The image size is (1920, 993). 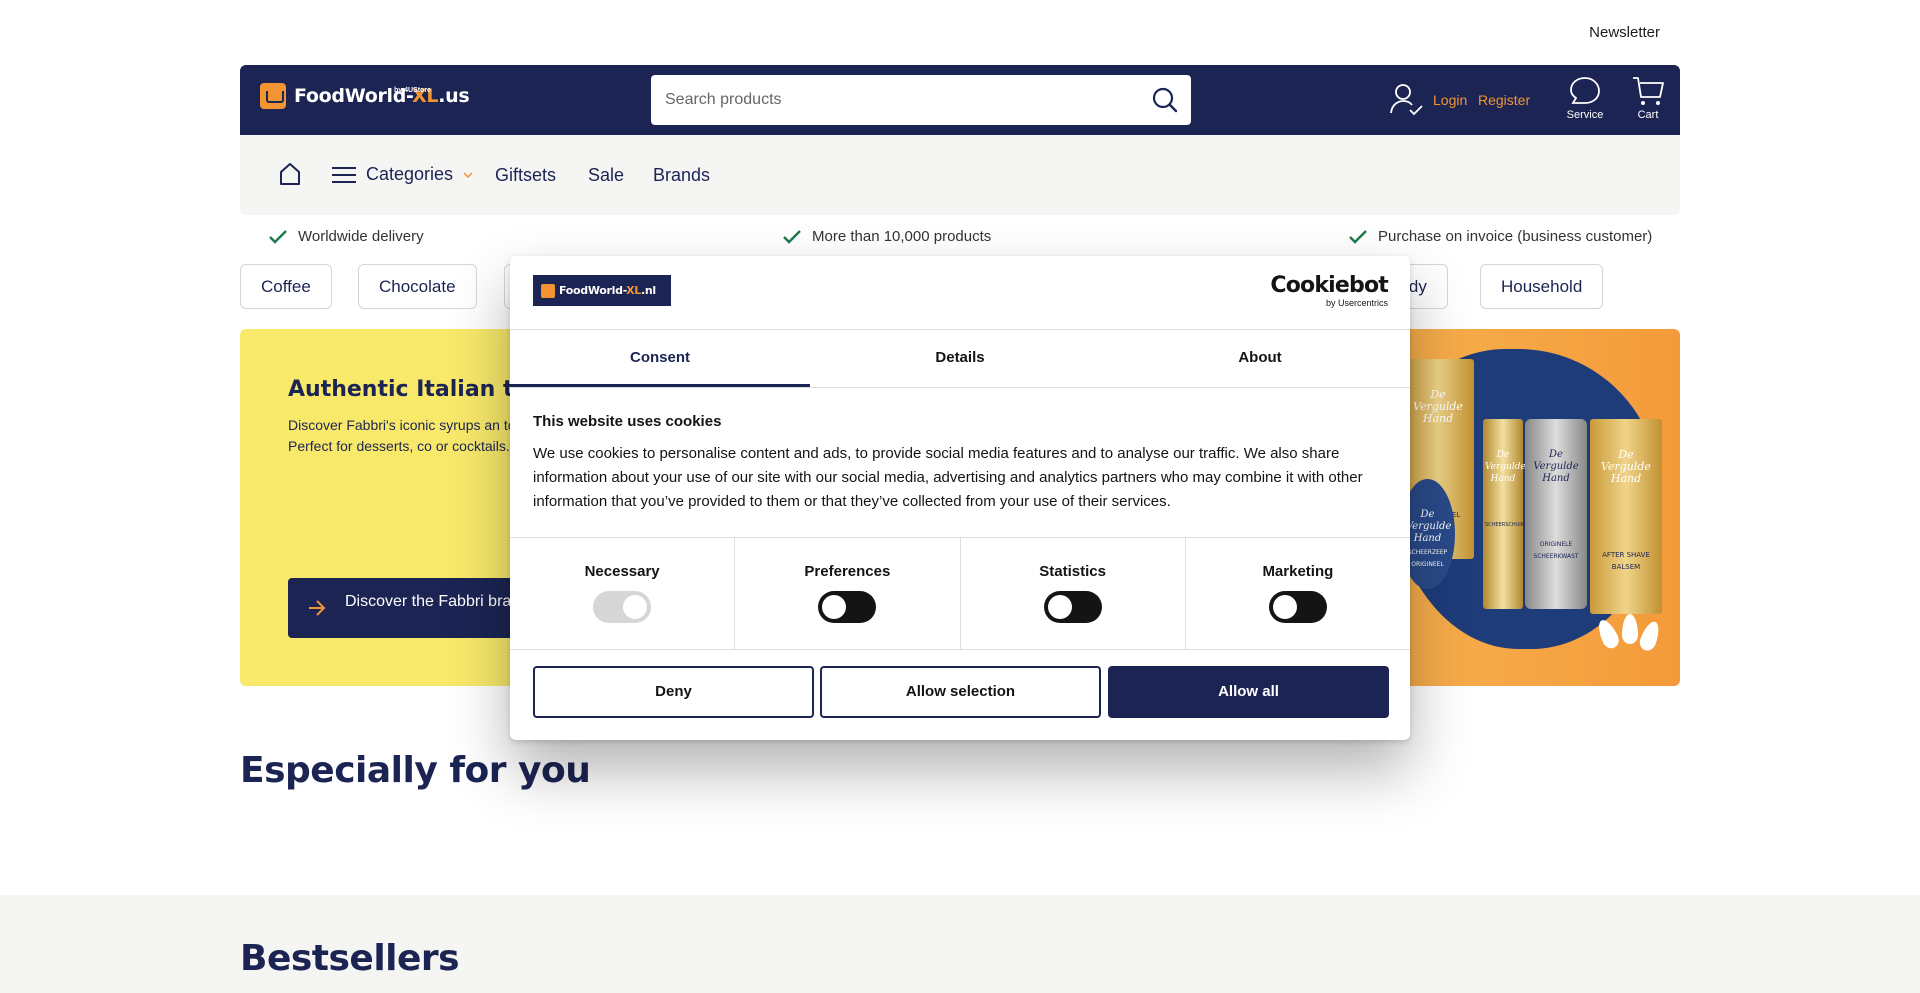 What do you see at coordinates (1648, 91) in the screenshot?
I see `cart-icon` at bounding box center [1648, 91].